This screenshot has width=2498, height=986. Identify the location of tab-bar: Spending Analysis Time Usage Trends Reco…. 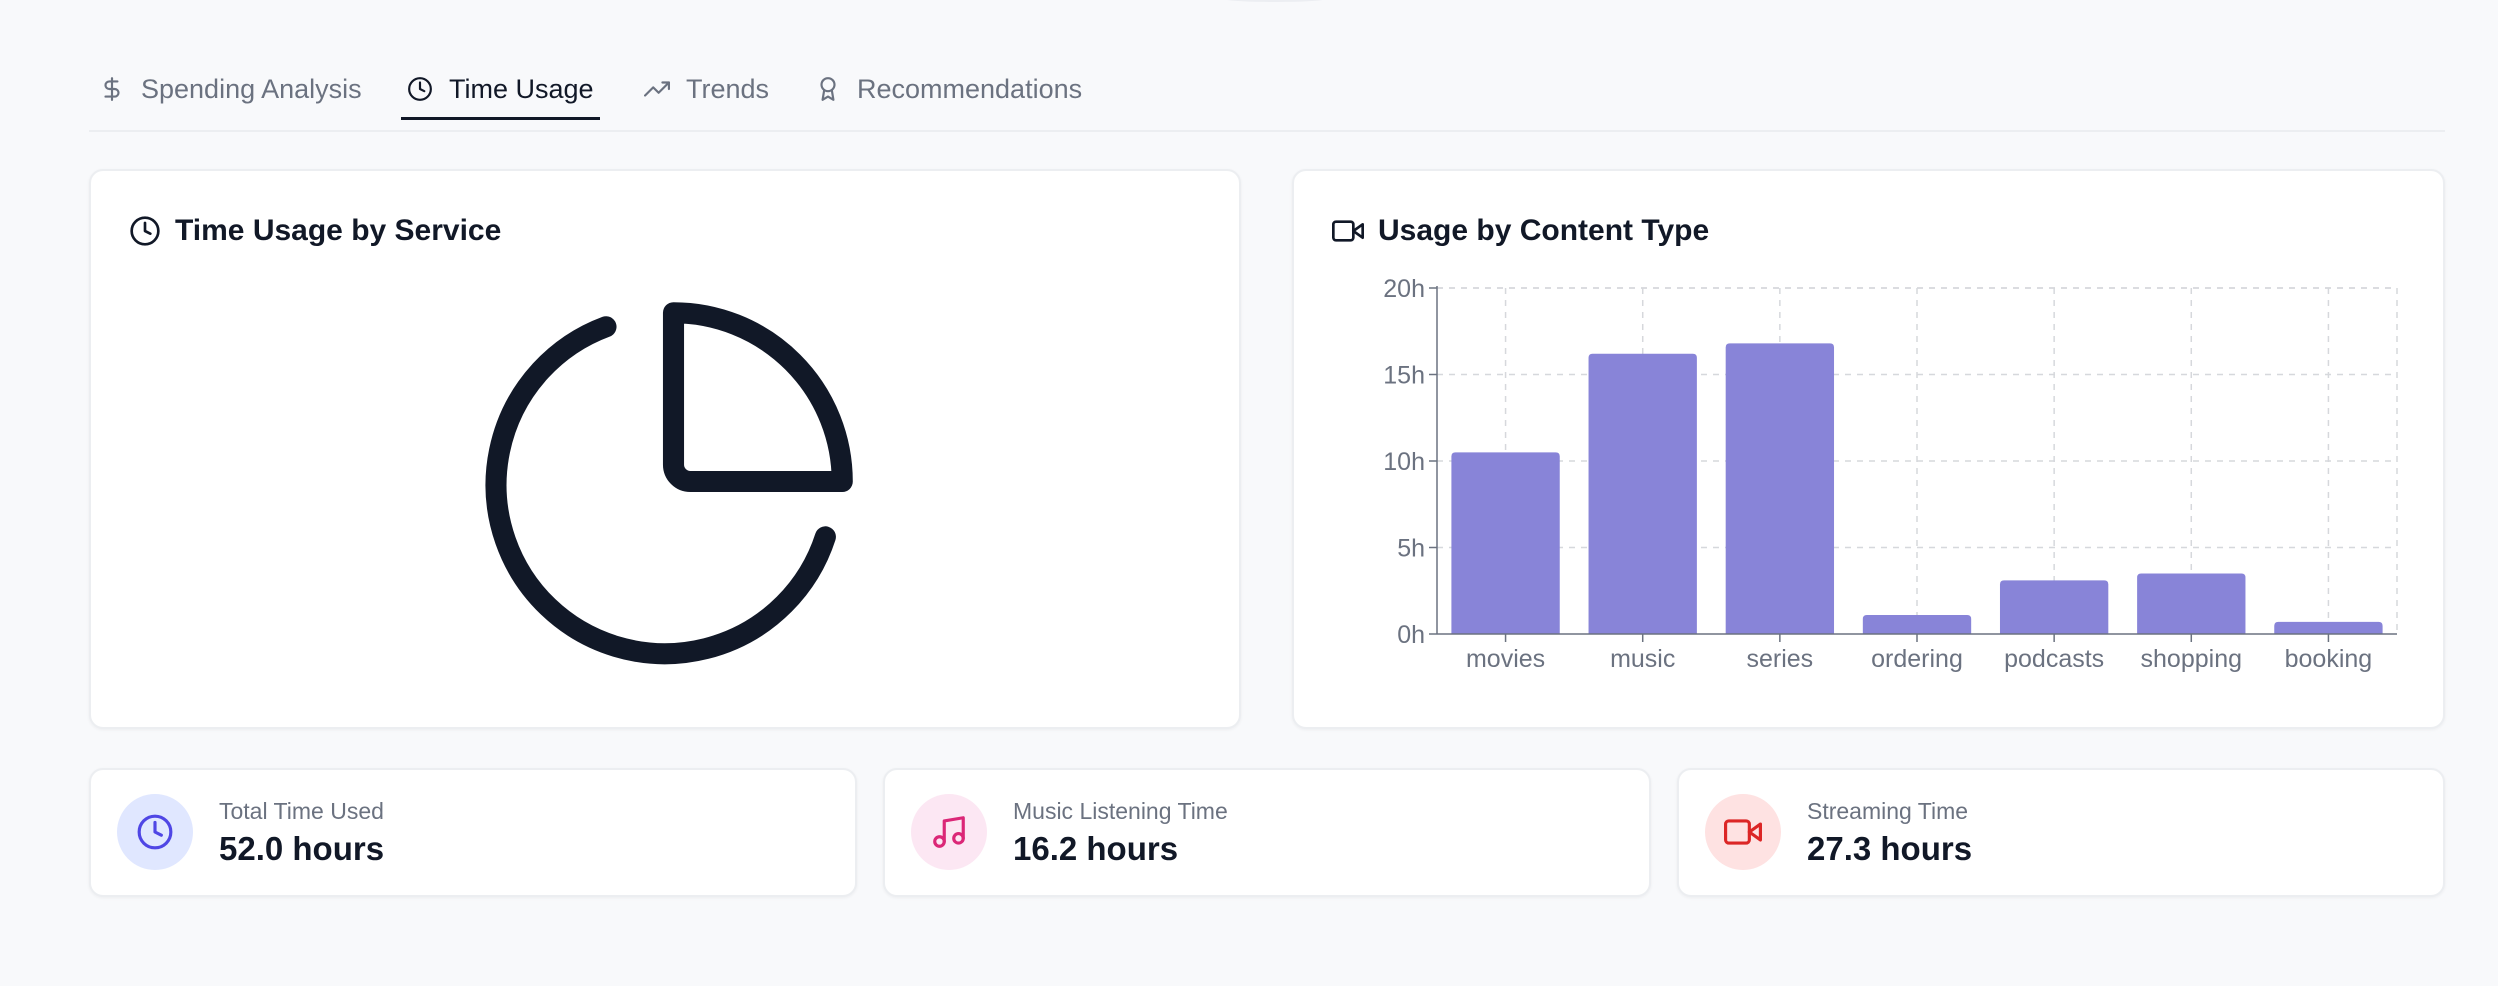
(1267, 96).